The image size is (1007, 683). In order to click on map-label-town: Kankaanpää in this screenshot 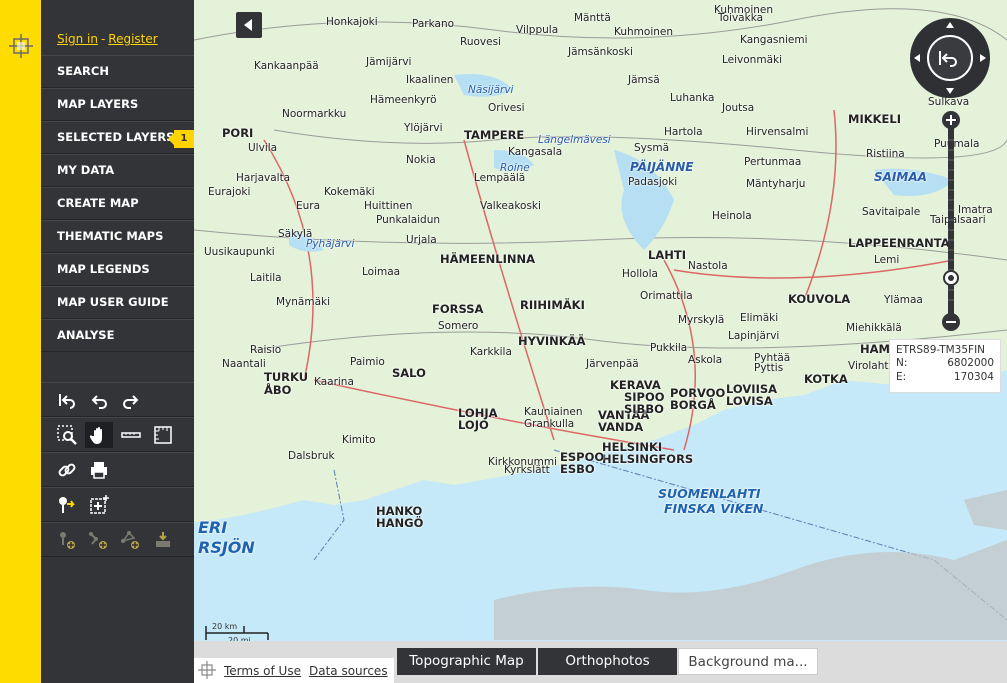, I will do `click(286, 66)`.